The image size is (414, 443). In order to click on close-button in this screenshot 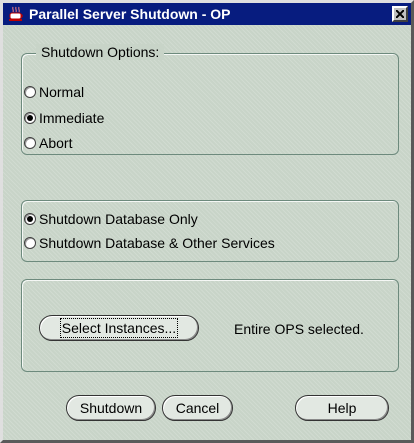, I will do `click(400, 14)`.